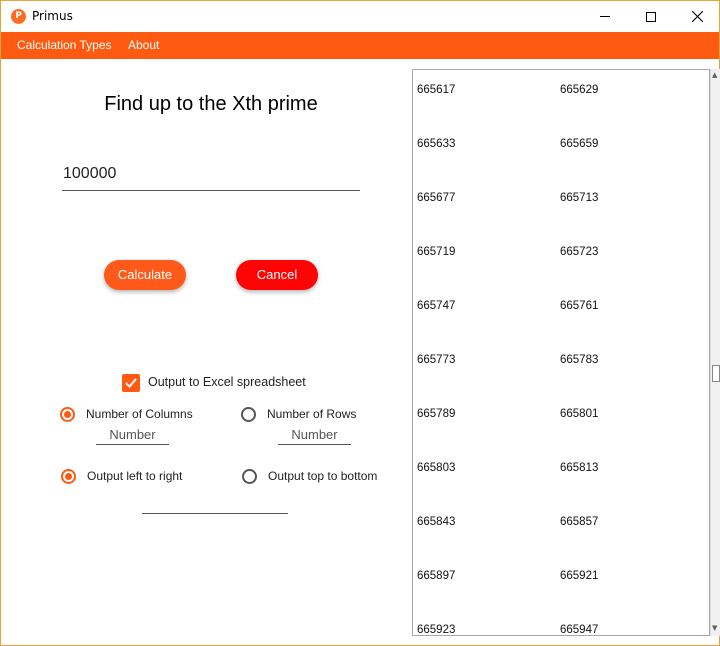  Describe the element at coordinates (314, 435) in the screenshot. I see `rows-input` at that location.